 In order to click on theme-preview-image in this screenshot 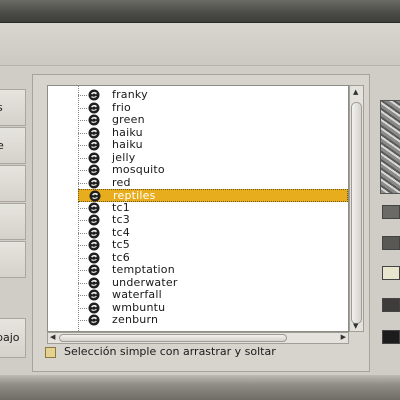, I will do `click(390, 147)`.